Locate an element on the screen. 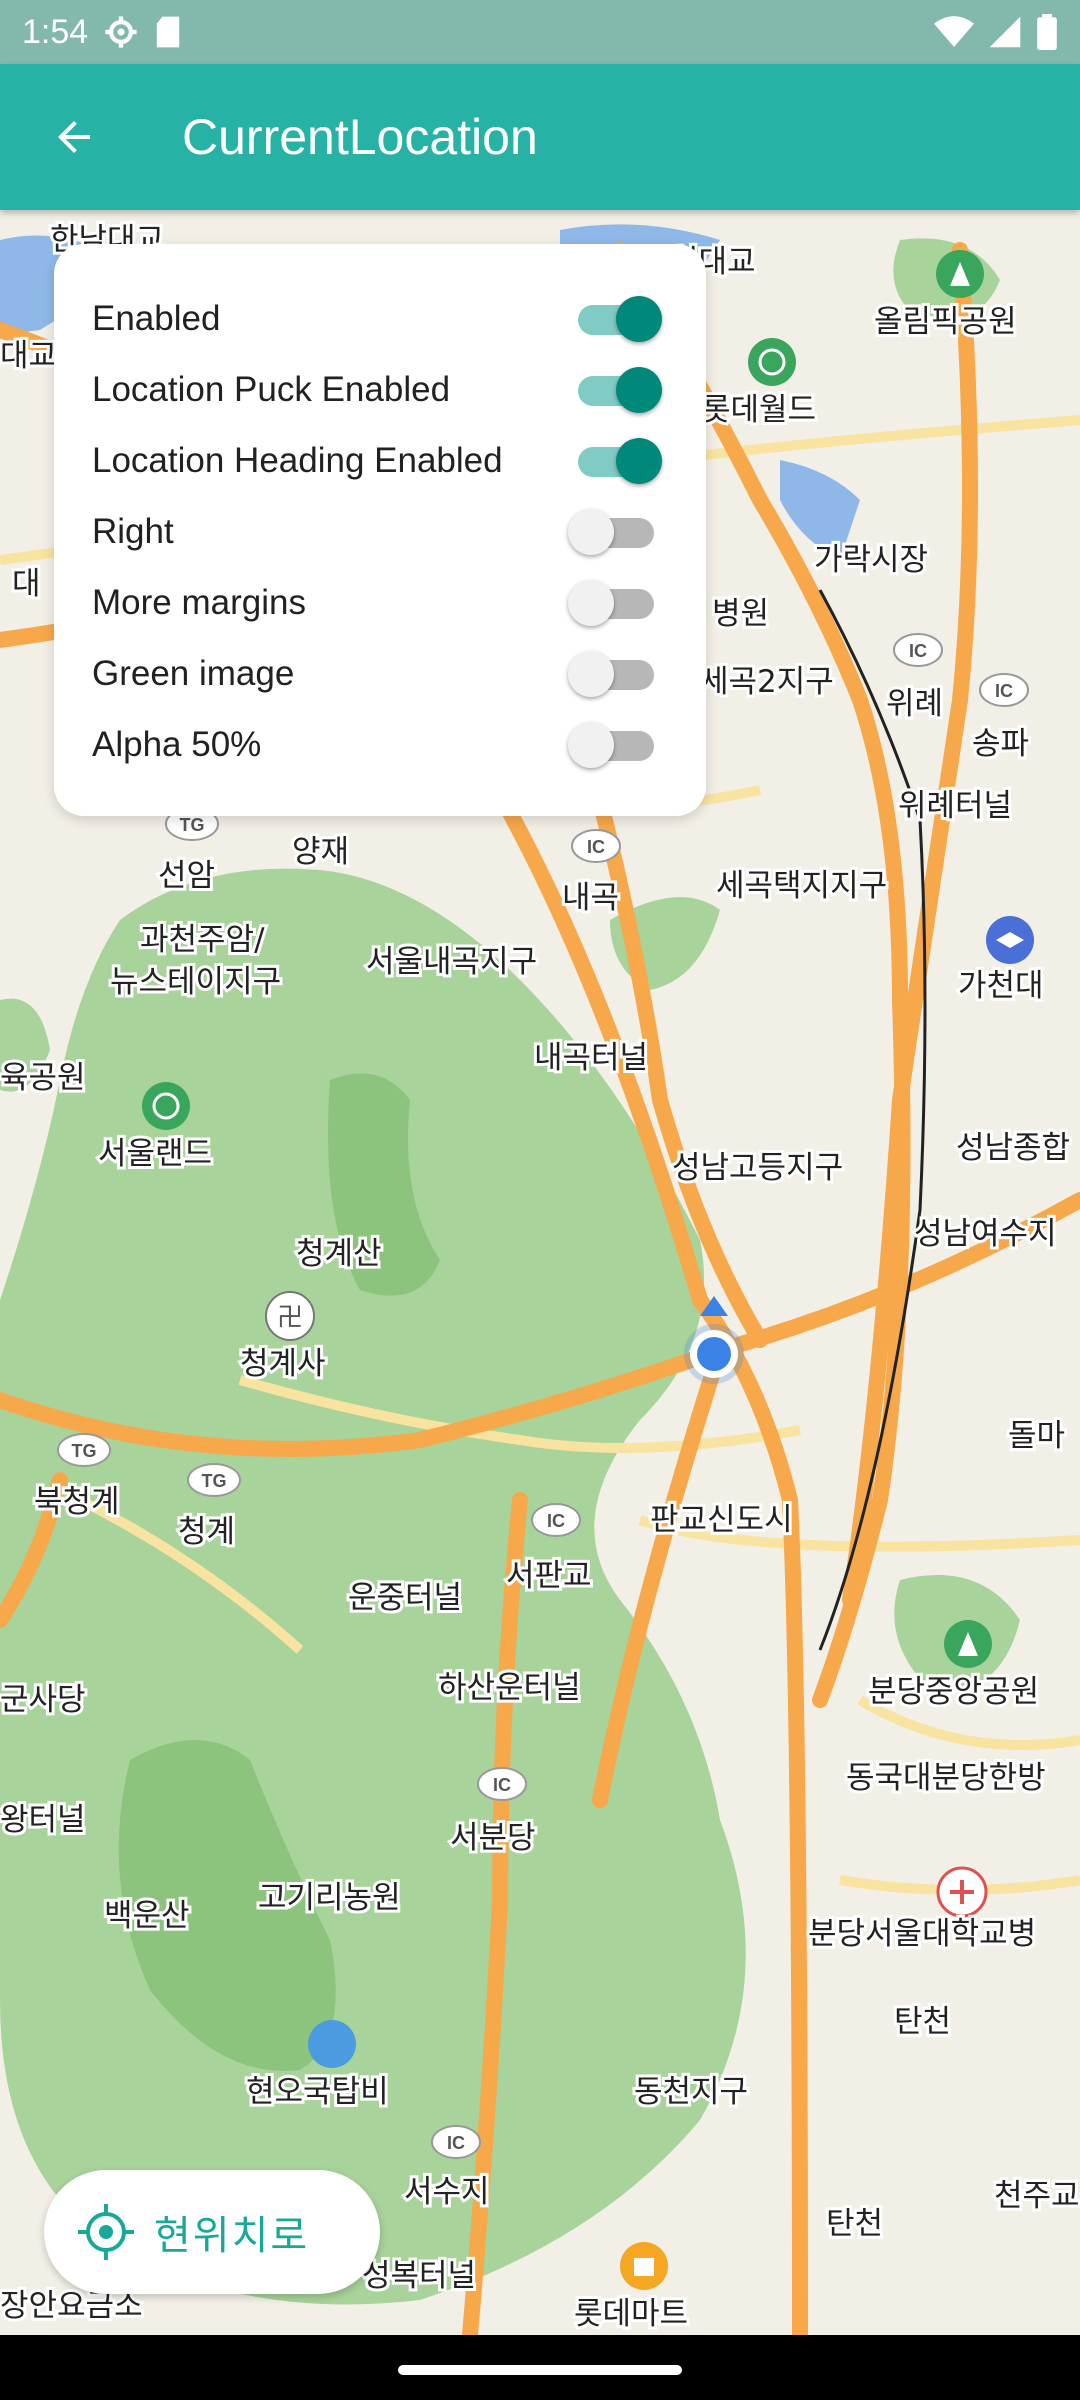  map-label: 북청계 is located at coordinates (77, 1502).